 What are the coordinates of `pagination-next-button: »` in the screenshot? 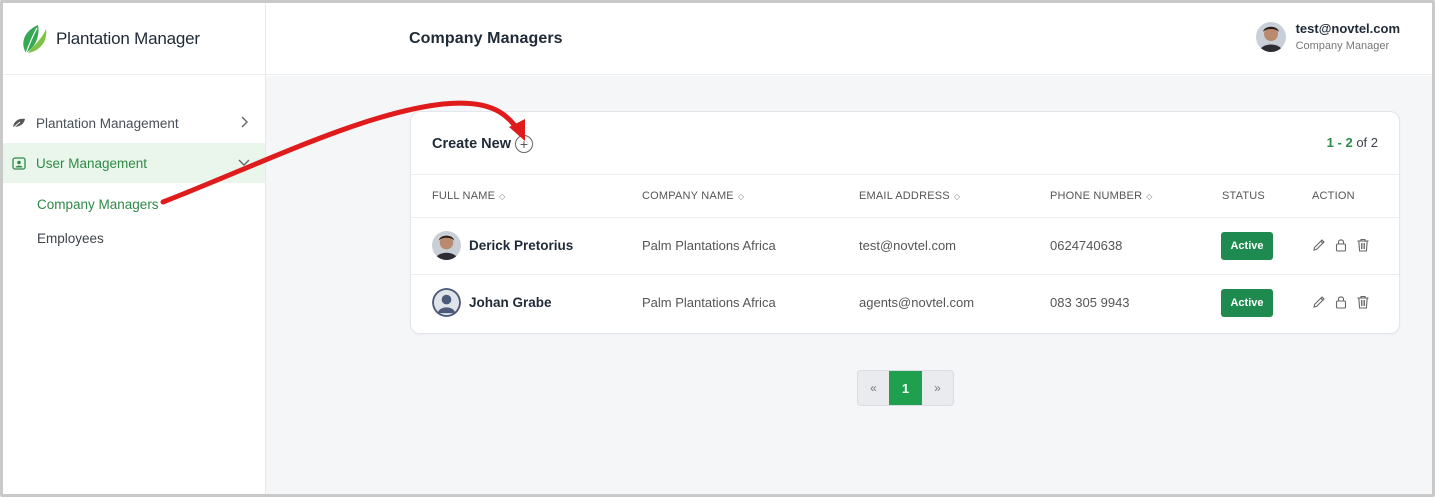 It's located at (937, 388).